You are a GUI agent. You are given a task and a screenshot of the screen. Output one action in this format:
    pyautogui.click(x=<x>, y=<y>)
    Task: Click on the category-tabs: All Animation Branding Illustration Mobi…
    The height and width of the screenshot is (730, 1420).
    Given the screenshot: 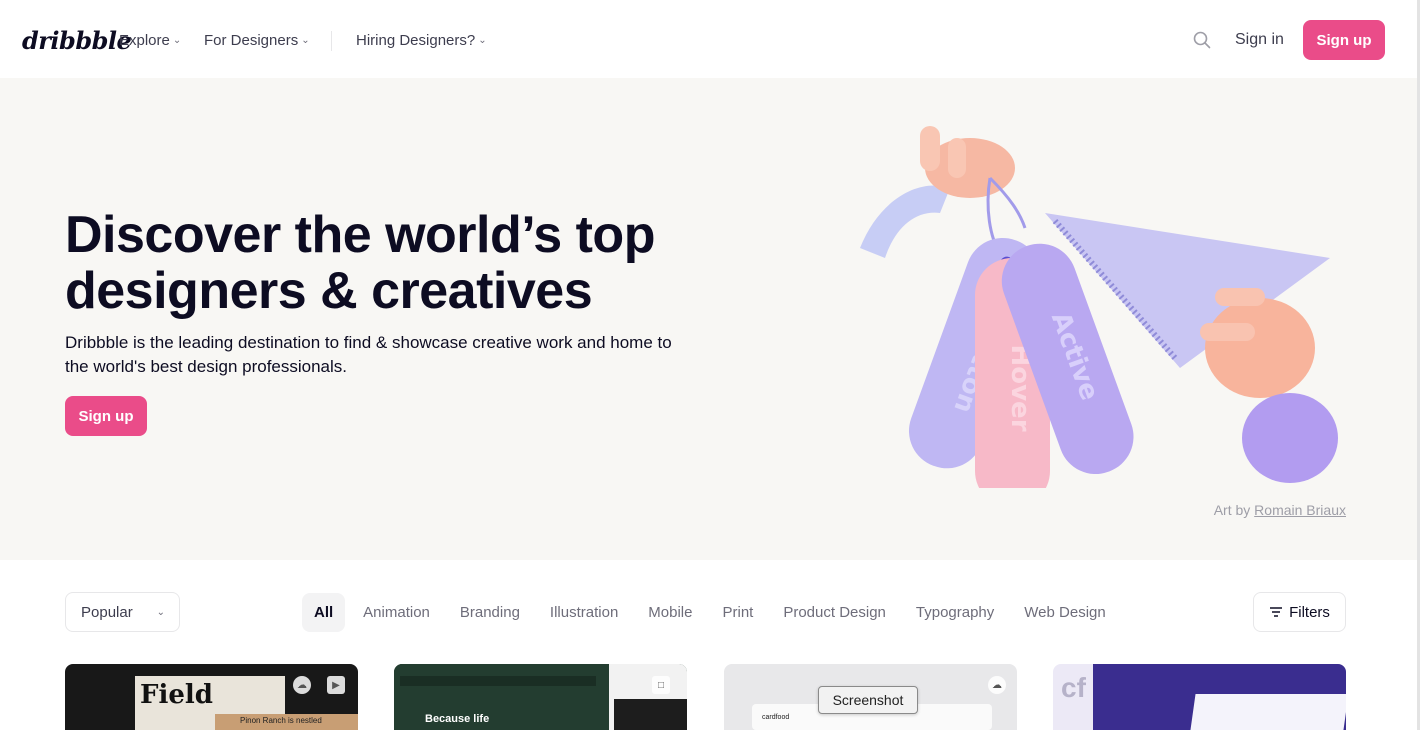 What is the action you would take?
    pyautogui.click(x=713, y=612)
    